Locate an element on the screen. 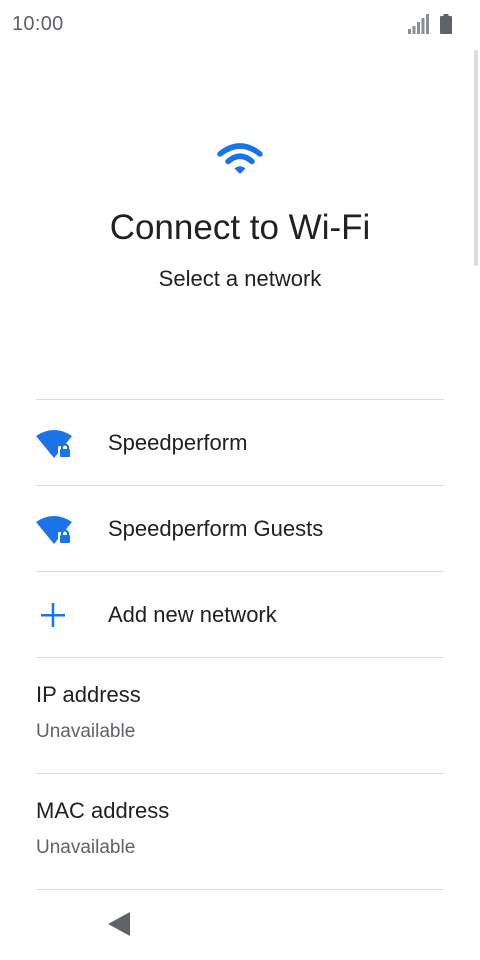 The image size is (480, 960). battery-full-icon is located at coordinates (446, 24).